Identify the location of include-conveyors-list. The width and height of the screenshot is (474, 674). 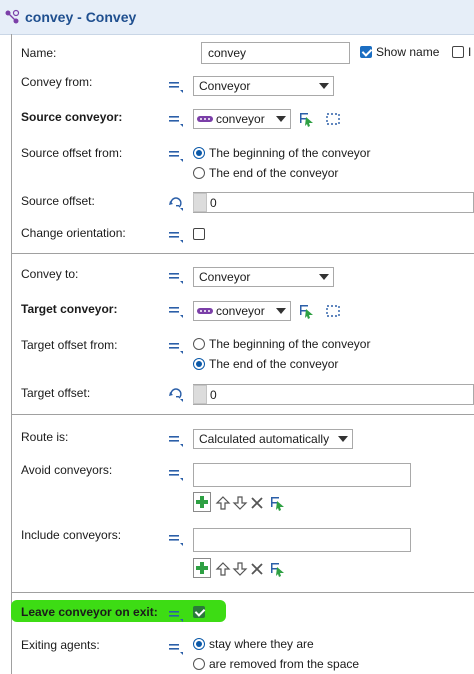
(302, 540).